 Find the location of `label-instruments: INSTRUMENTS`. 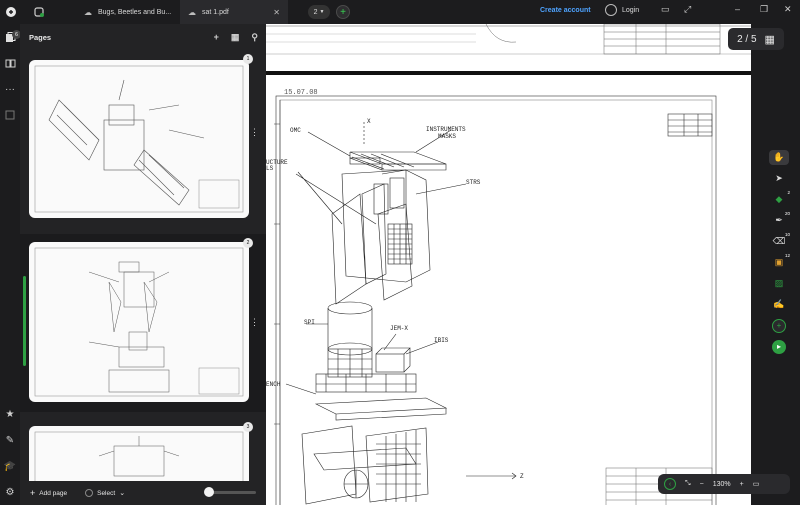

label-instruments: INSTRUMENTS is located at coordinates (446, 129).